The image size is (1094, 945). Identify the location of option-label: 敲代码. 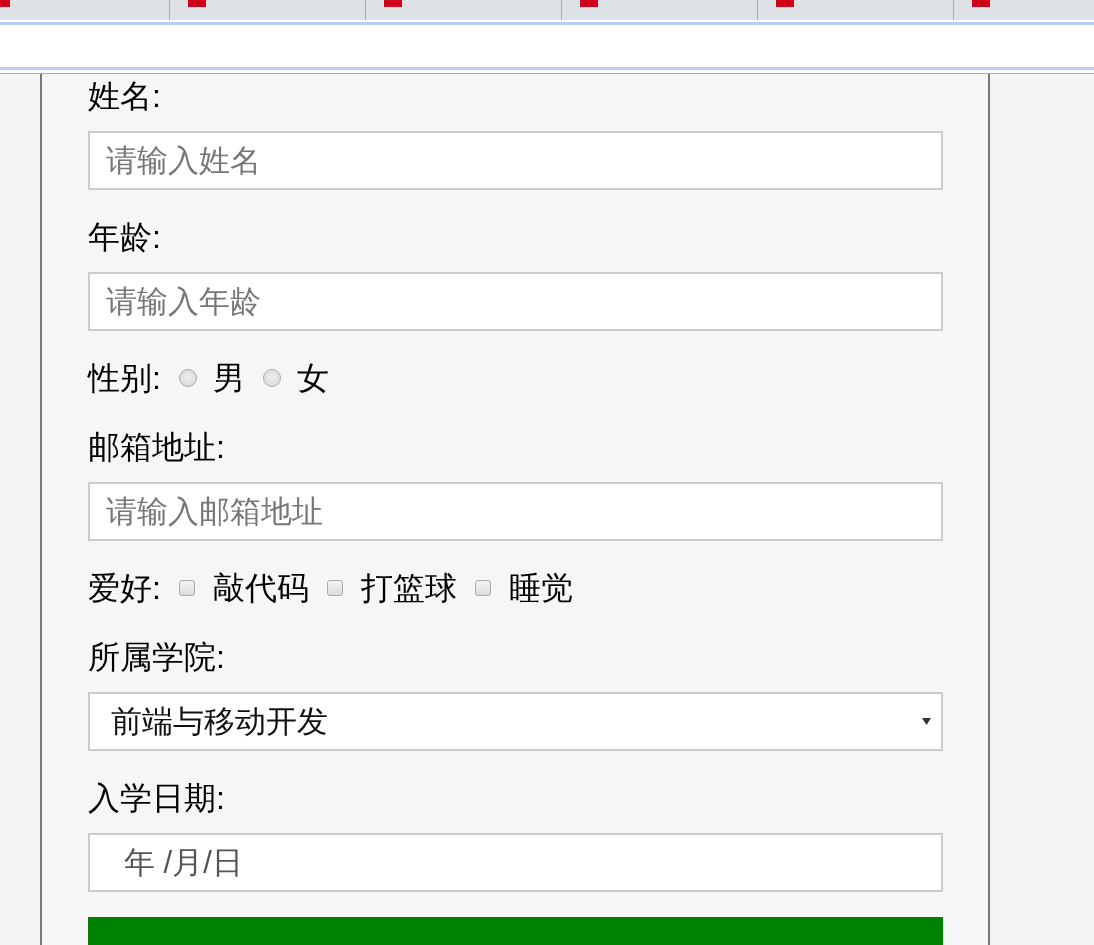
(260, 588).